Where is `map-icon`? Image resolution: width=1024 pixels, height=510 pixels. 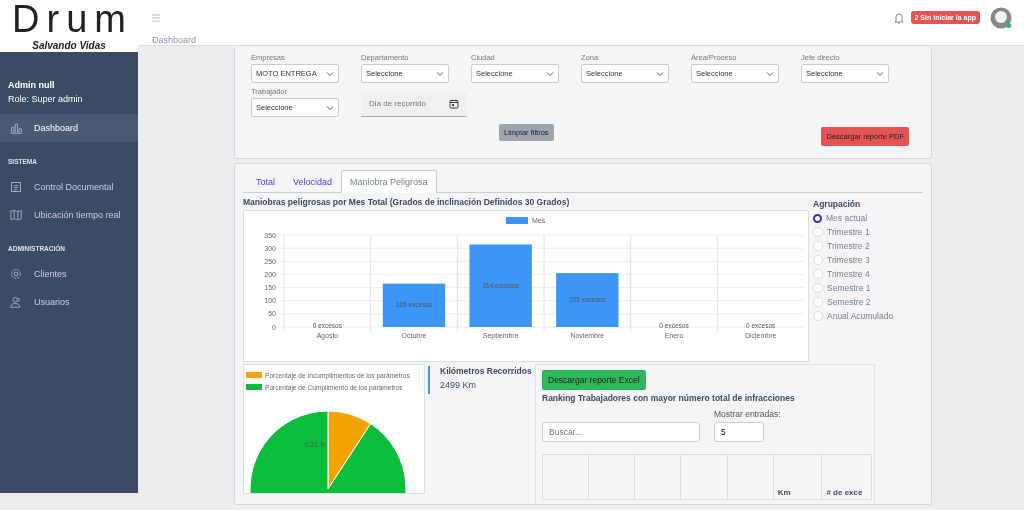 map-icon is located at coordinates (16, 215).